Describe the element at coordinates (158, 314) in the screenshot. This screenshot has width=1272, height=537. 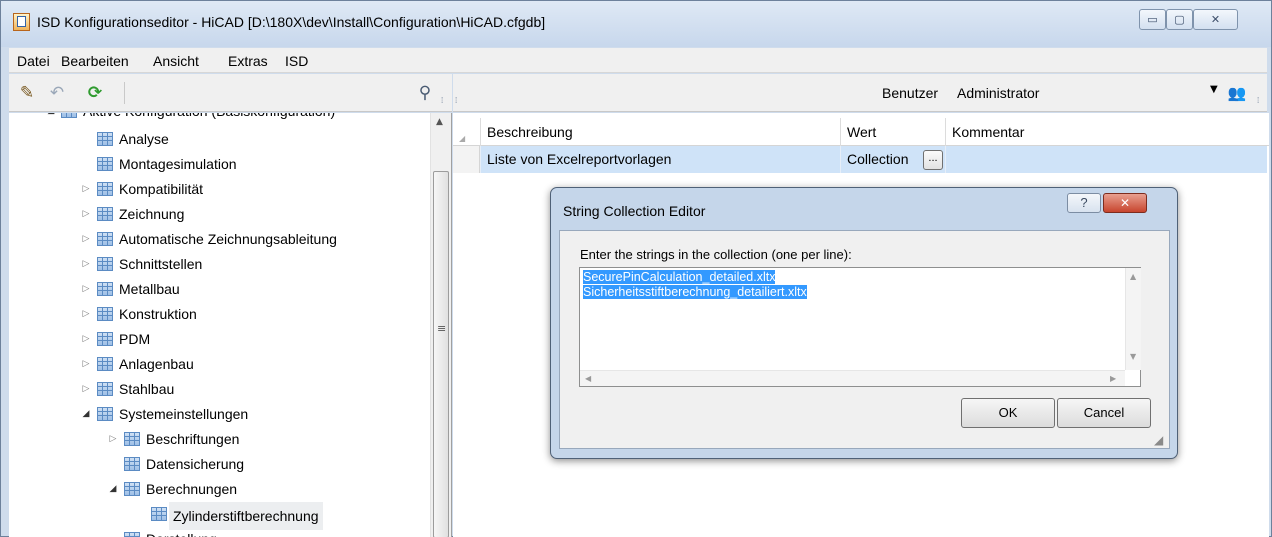
I see `tree-label: Konstruktion` at that location.